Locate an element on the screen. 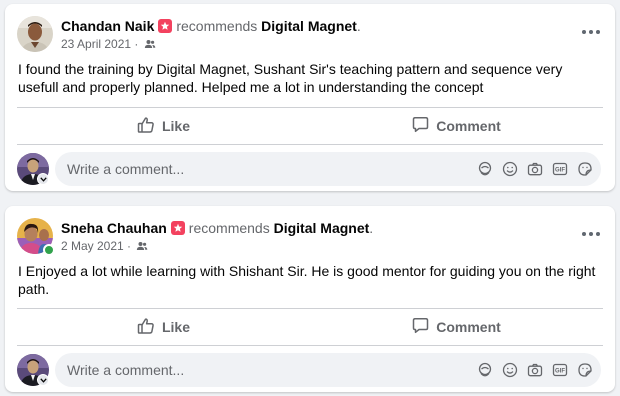 This screenshot has width=620, height=396. post-meta: 2 May 2021 · is located at coordinates (104, 246).